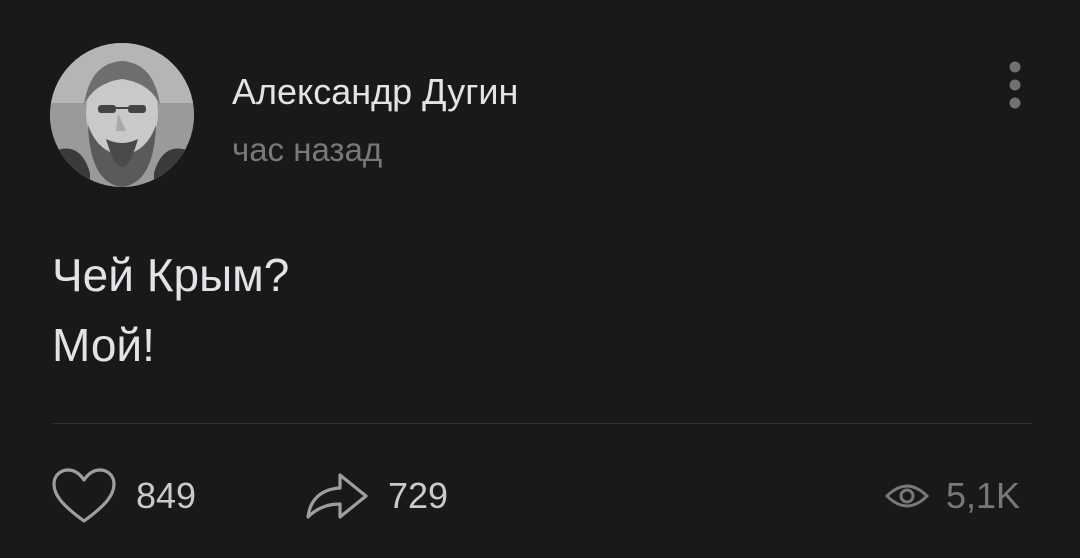  Describe the element at coordinates (170, 310) in the screenshot. I see `post-body: Чей Крым? Мой!` at that location.